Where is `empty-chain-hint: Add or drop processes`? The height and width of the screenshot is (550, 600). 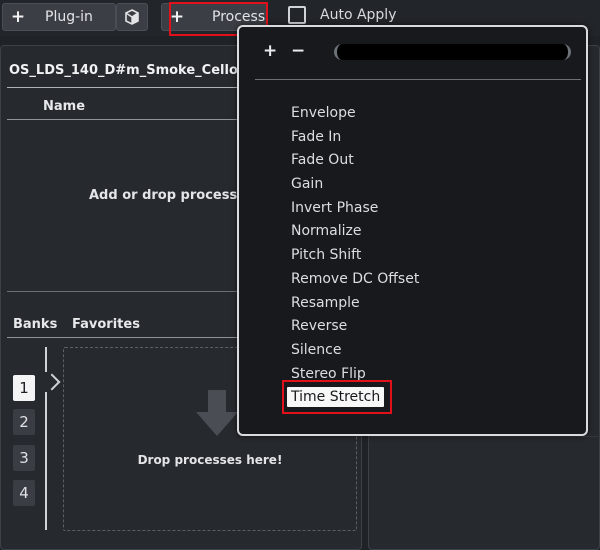
empty-chain-hint: Add or drop processes is located at coordinates (171, 195).